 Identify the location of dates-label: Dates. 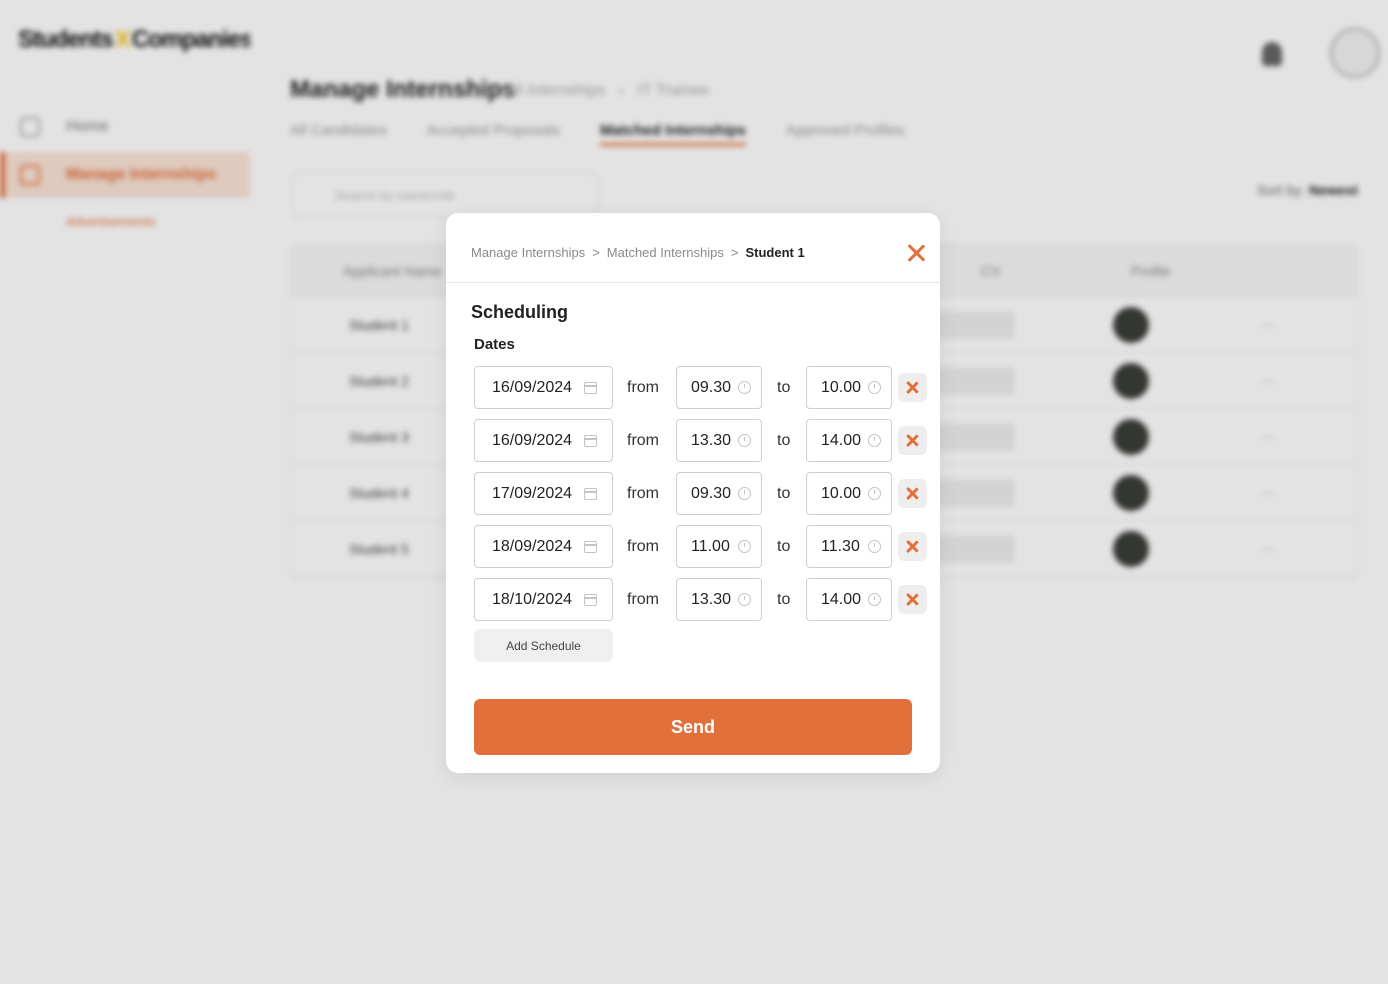
(494, 344).